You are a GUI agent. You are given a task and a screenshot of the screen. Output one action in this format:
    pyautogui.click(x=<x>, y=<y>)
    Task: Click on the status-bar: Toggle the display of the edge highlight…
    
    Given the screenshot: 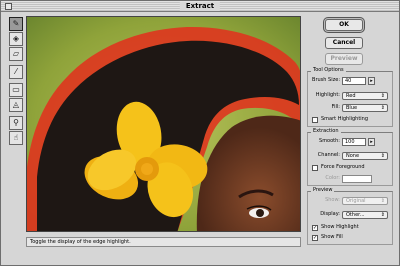 What is the action you would take?
    pyautogui.click(x=163, y=242)
    